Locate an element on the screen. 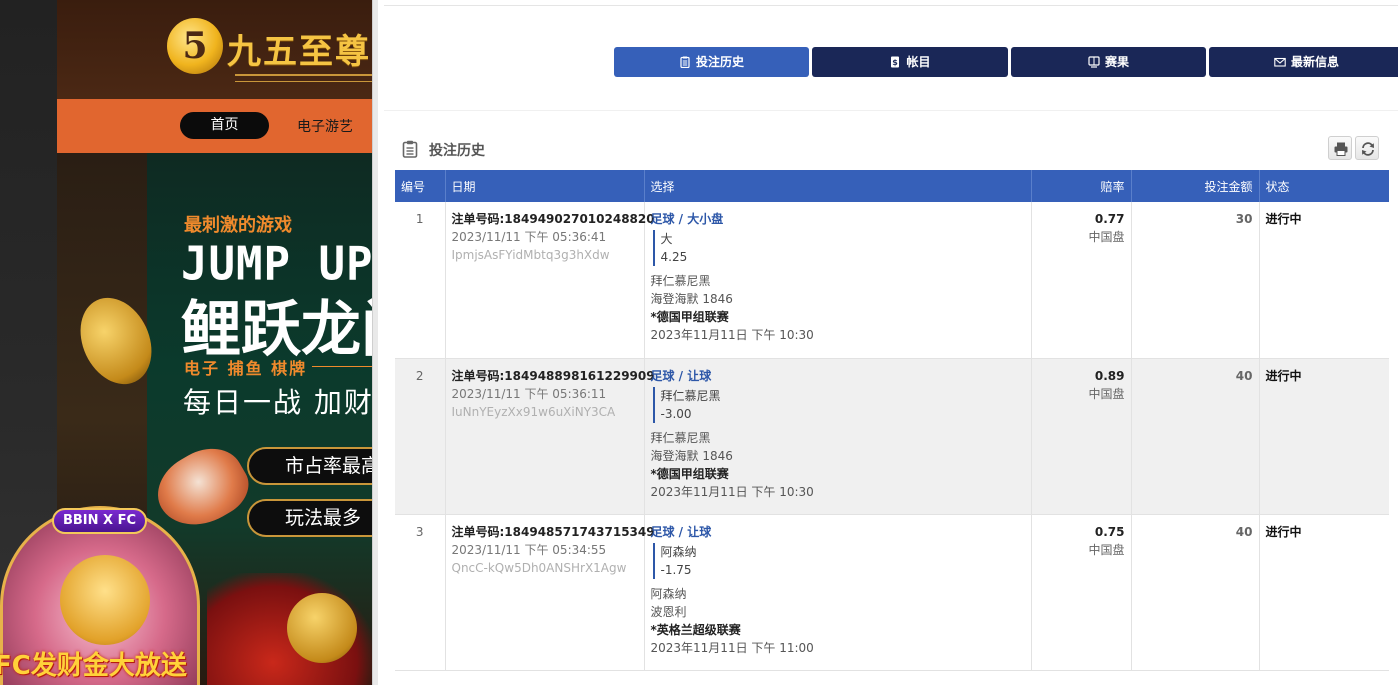 This screenshot has width=1398, height=685. background-site-nav: 首页 电子游艺 is located at coordinates (214, 126).